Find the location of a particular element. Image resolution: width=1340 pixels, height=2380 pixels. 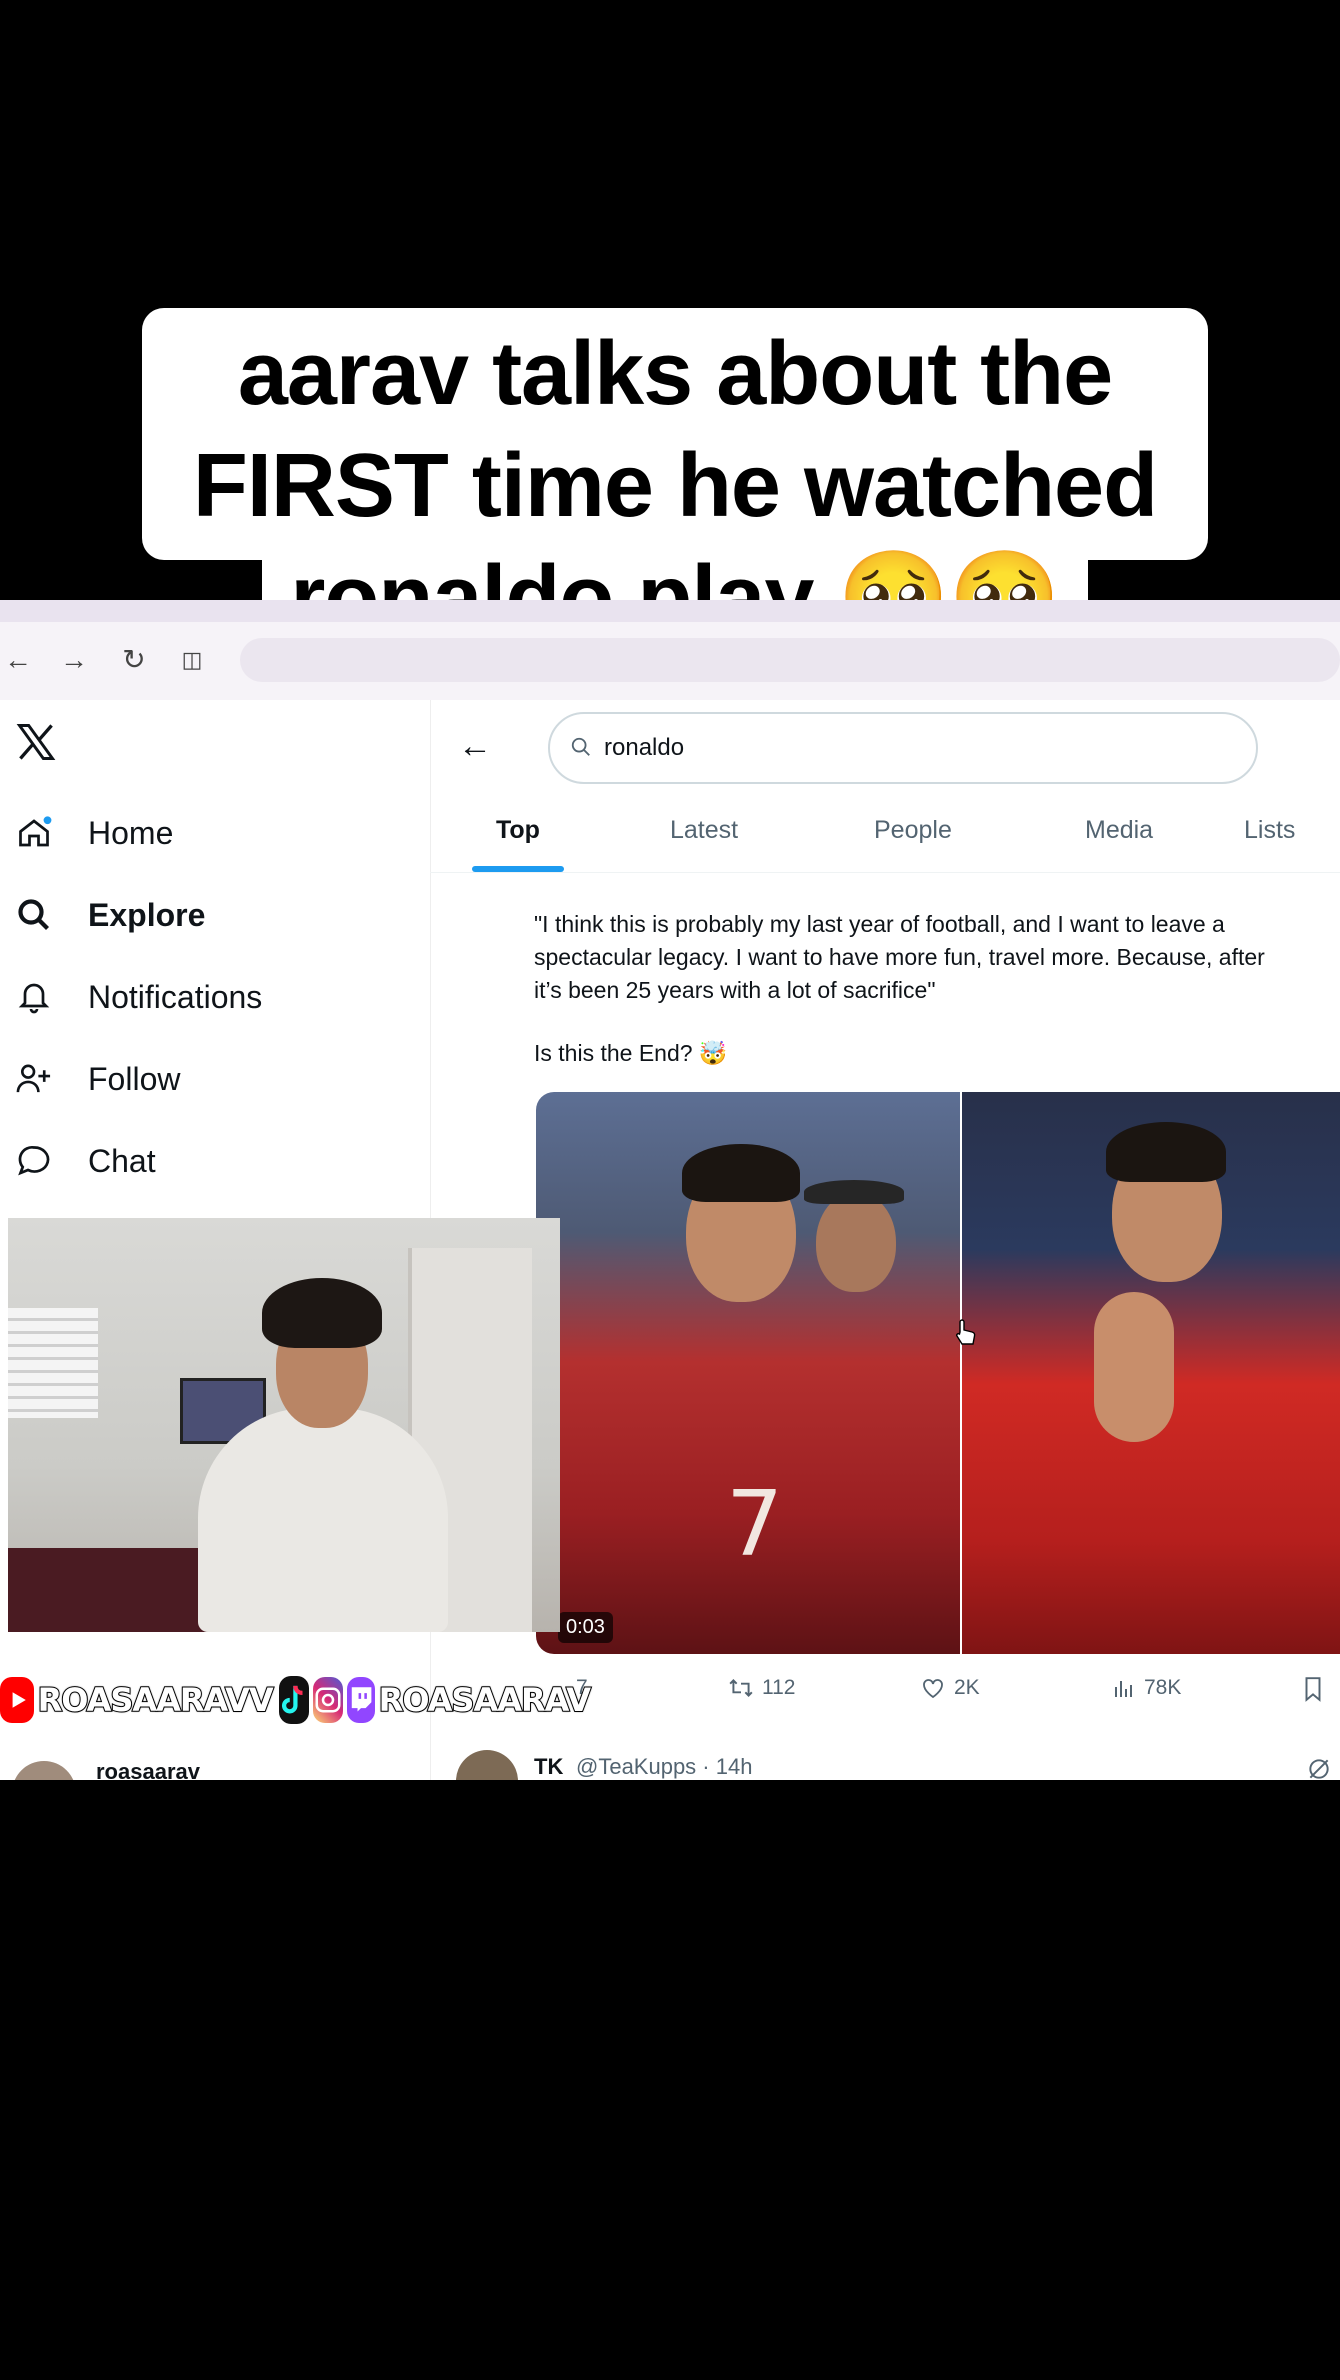

sidebar-item-home: Home is located at coordinates (93, 833).